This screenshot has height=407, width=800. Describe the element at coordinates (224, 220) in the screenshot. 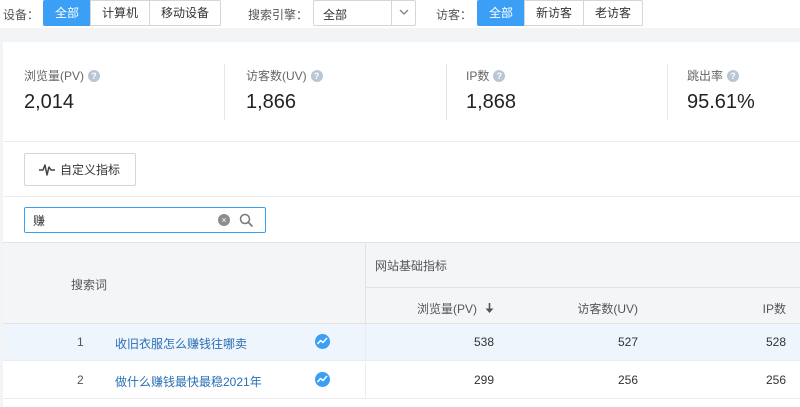

I see `clear-icon: ×` at that location.